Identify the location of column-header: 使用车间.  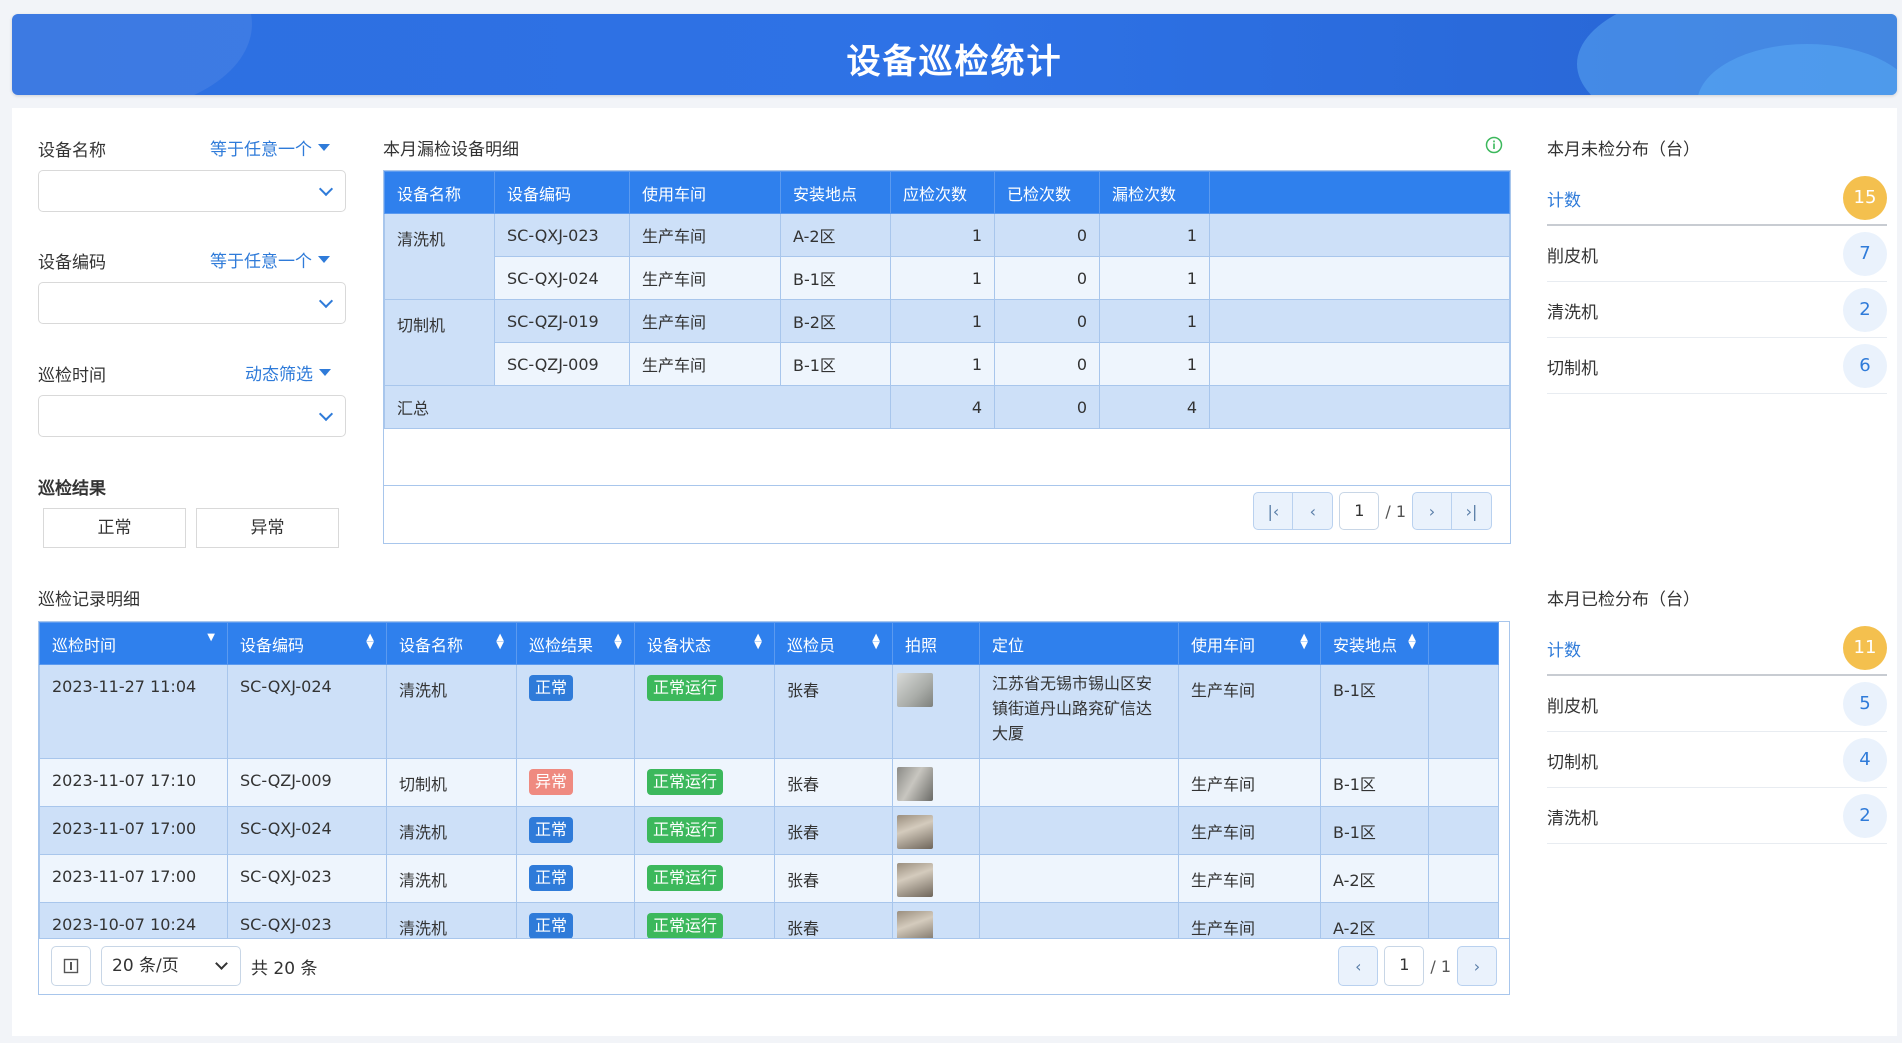
(705, 192).